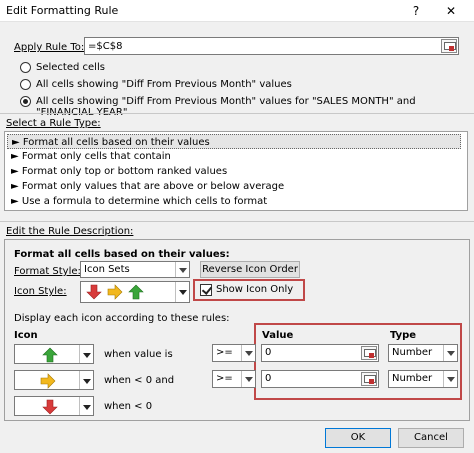 This screenshot has height=453, width=474. Describe the element at coordinates (70, 67) in the screenshot. I see `scope-label-selected-cells: Selected cells` at that location.